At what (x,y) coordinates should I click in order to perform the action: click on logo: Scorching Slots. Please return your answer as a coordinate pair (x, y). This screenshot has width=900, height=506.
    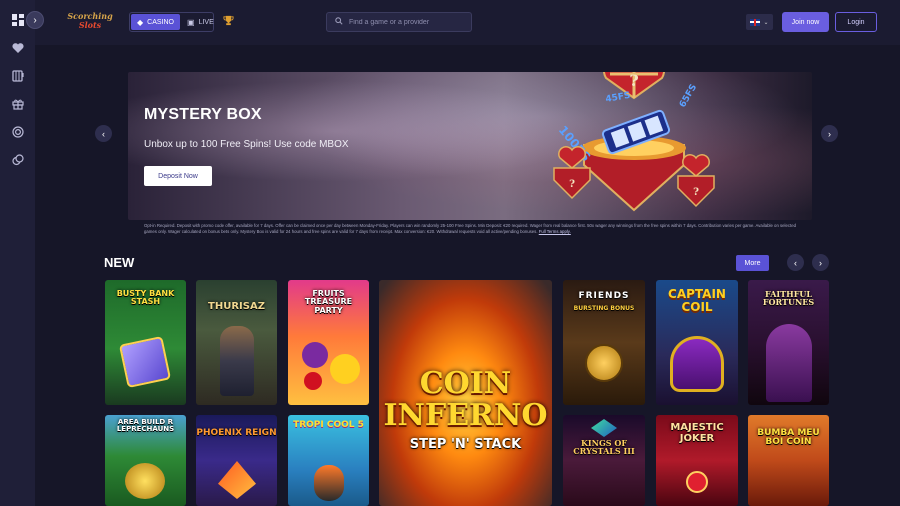
    Looking at the image, I should click on (90, 23).